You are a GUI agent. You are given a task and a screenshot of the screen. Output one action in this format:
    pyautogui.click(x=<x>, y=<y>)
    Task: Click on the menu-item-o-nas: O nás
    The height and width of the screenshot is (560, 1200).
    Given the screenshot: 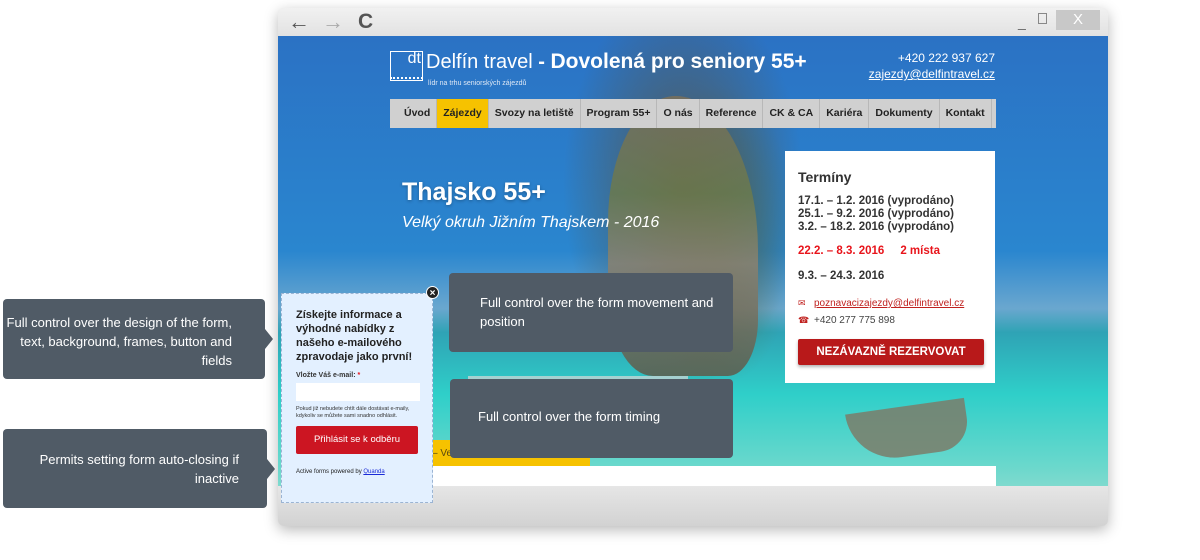 What is the action you would take?
    pyautogui.click(x=678, y=113)
    